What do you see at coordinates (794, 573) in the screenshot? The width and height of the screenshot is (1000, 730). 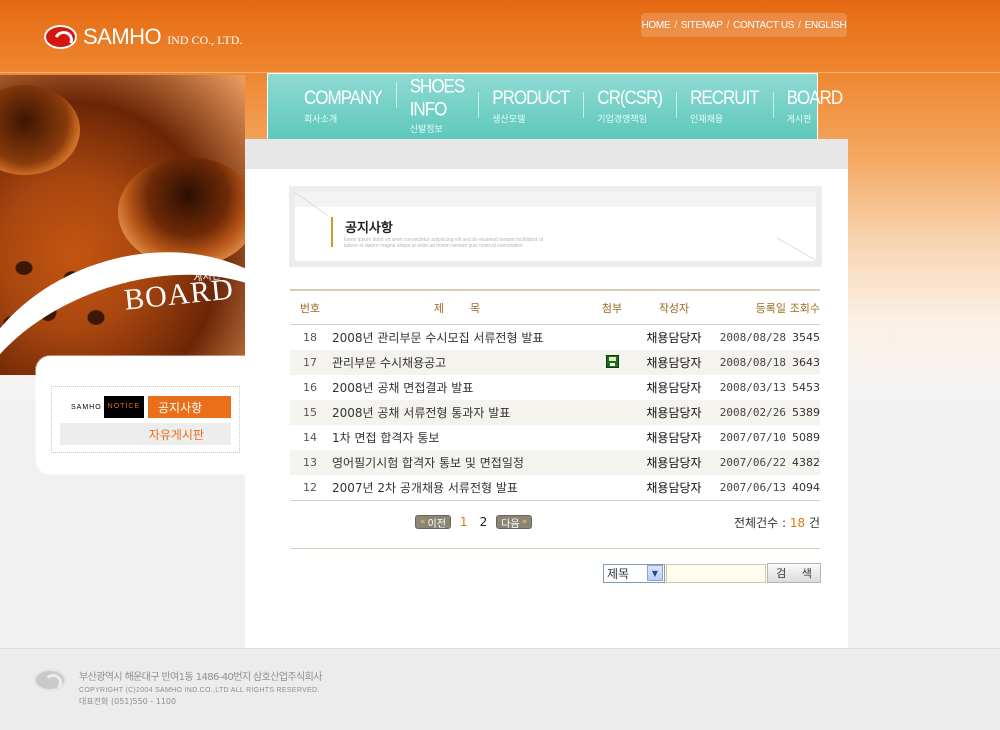 I see `search-button: 검 색` at bounding box center [794, 573].